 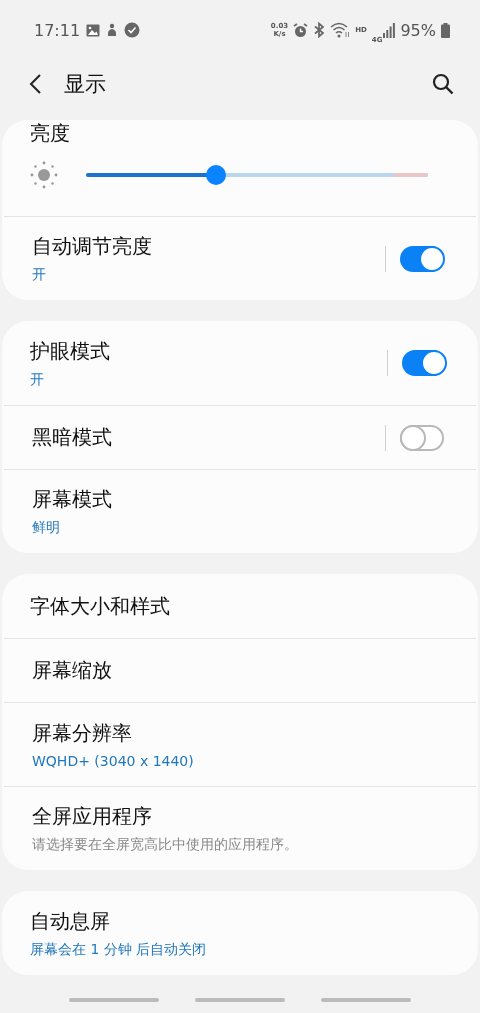 I want to click on bluetooth-icon, so click(x=319, y=30).